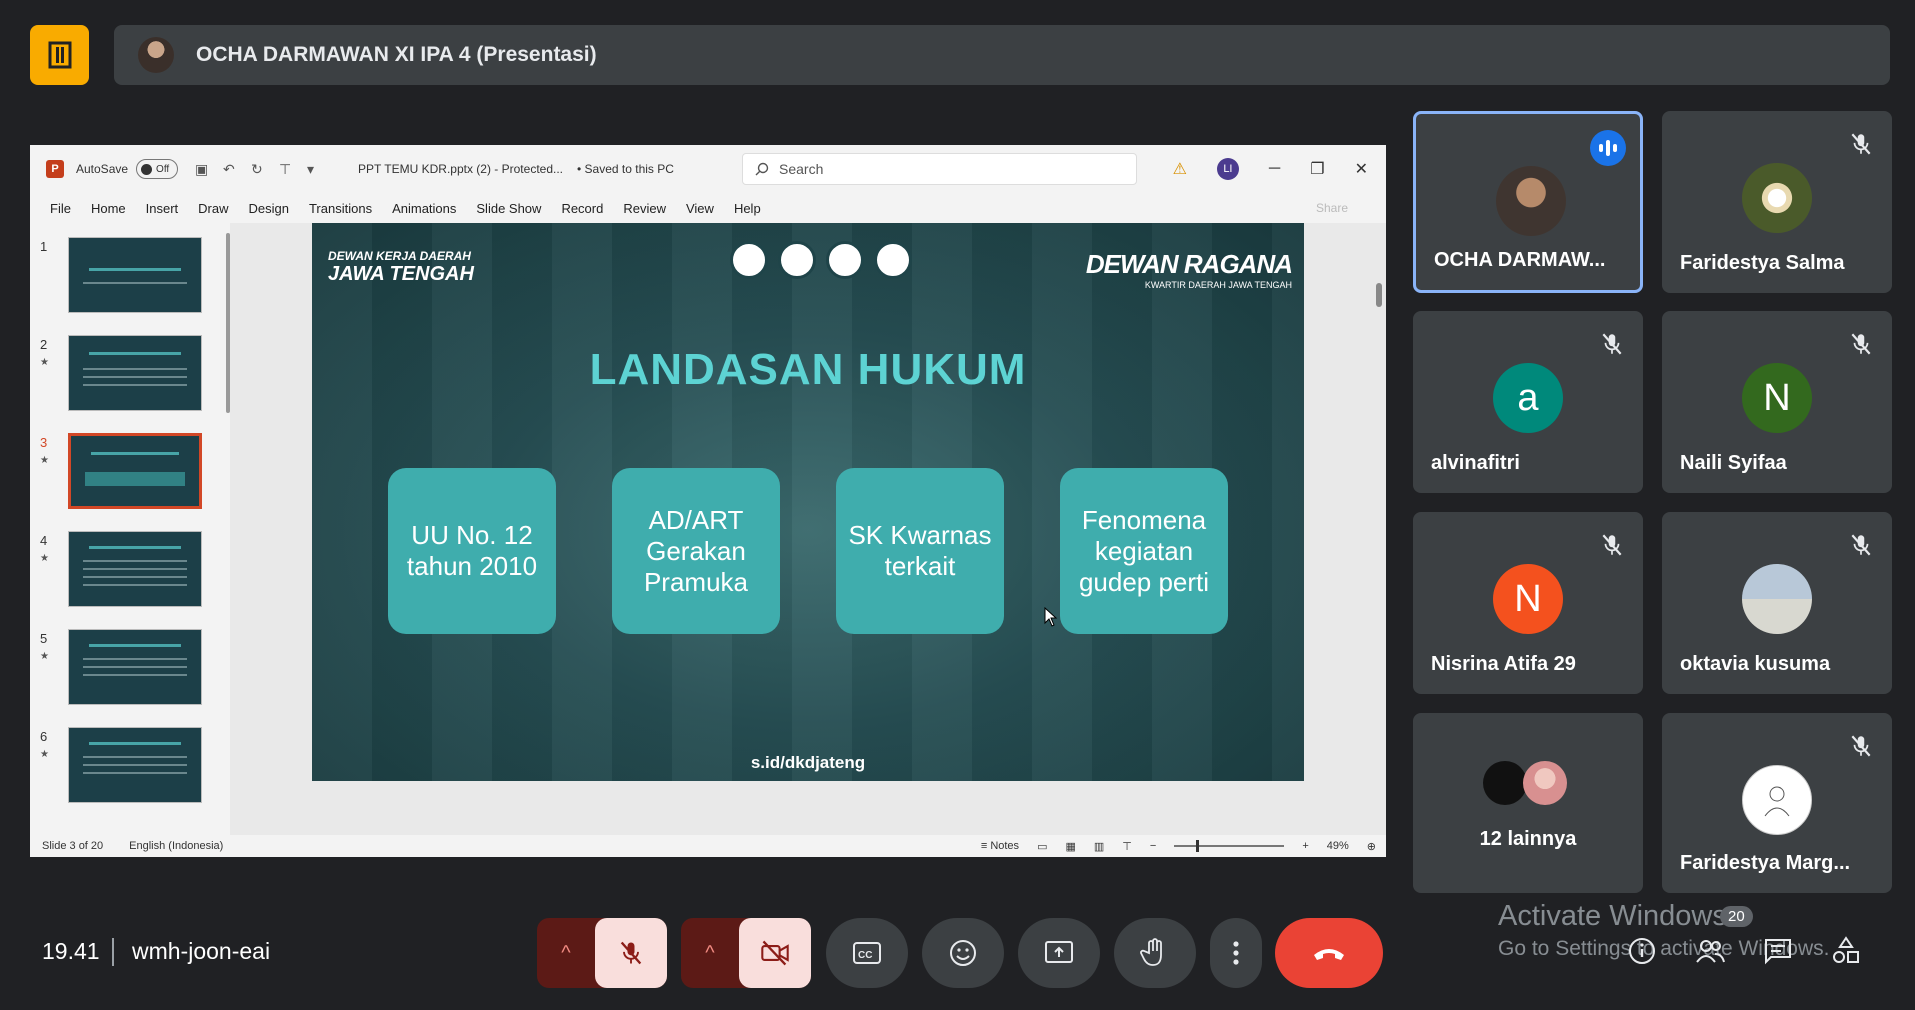 The height and width of the screenshot is (1010, 1915). What do you see at coordinates (1155, 953) in the screenshot?
I see `raise-hand-button` at bounding box center [1155, 953].